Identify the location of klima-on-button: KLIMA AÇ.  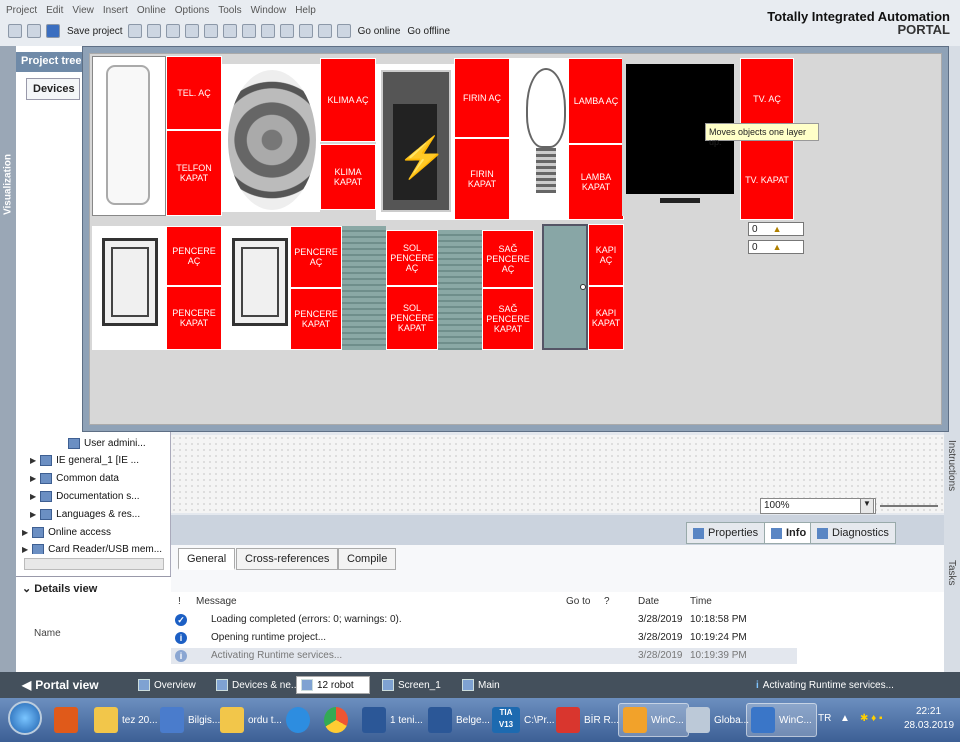
(348, 100).